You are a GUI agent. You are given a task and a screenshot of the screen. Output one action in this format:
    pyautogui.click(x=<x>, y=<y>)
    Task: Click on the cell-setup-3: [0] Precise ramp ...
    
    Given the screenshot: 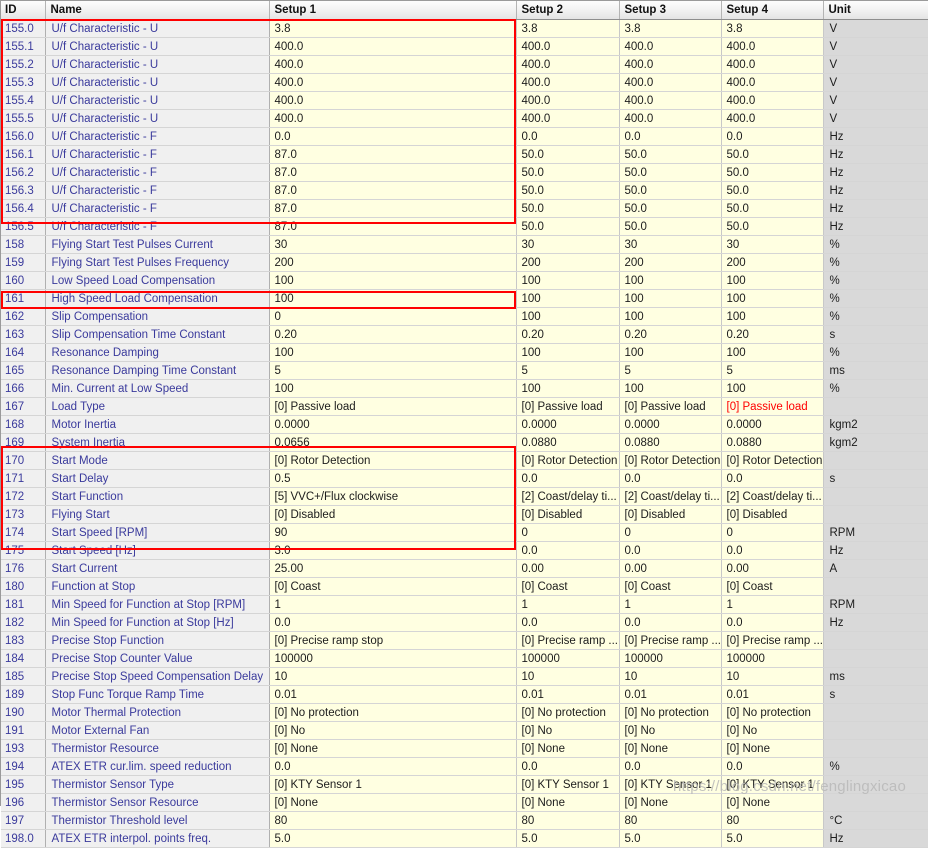 What is the action you would take?
    pyautogui.click(x=670, y=640)
    